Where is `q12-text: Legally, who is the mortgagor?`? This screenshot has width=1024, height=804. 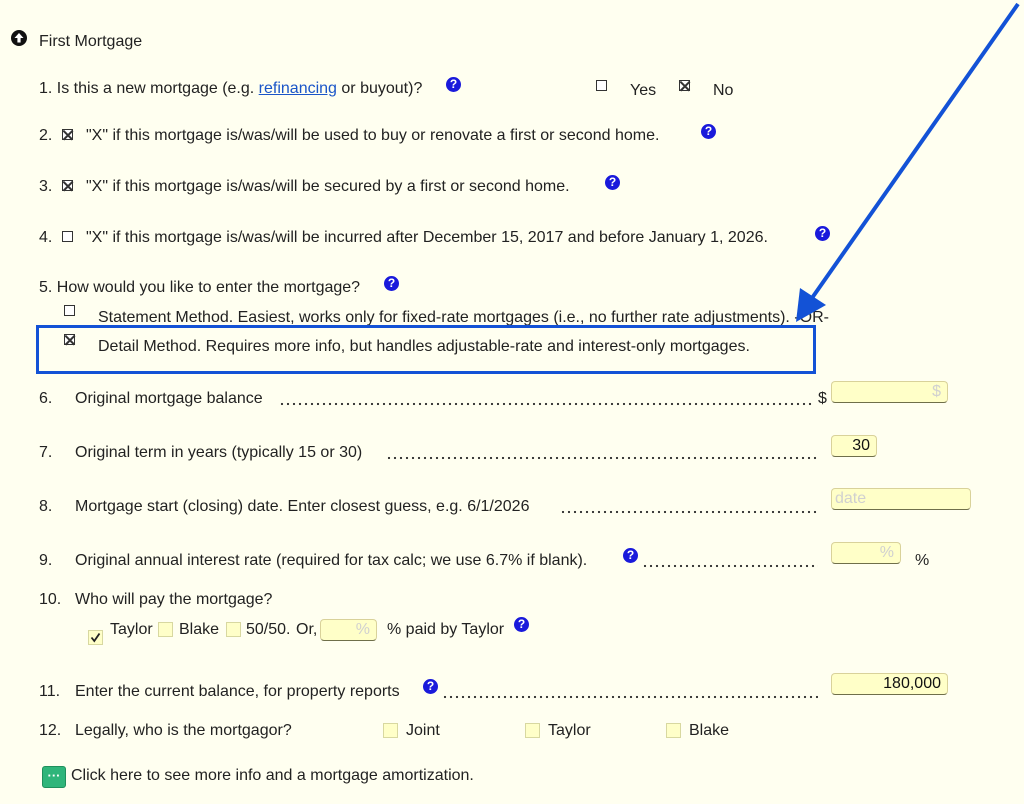
q12-text: Legally, who is the mortgagor? is located at coordinates (183, 730).